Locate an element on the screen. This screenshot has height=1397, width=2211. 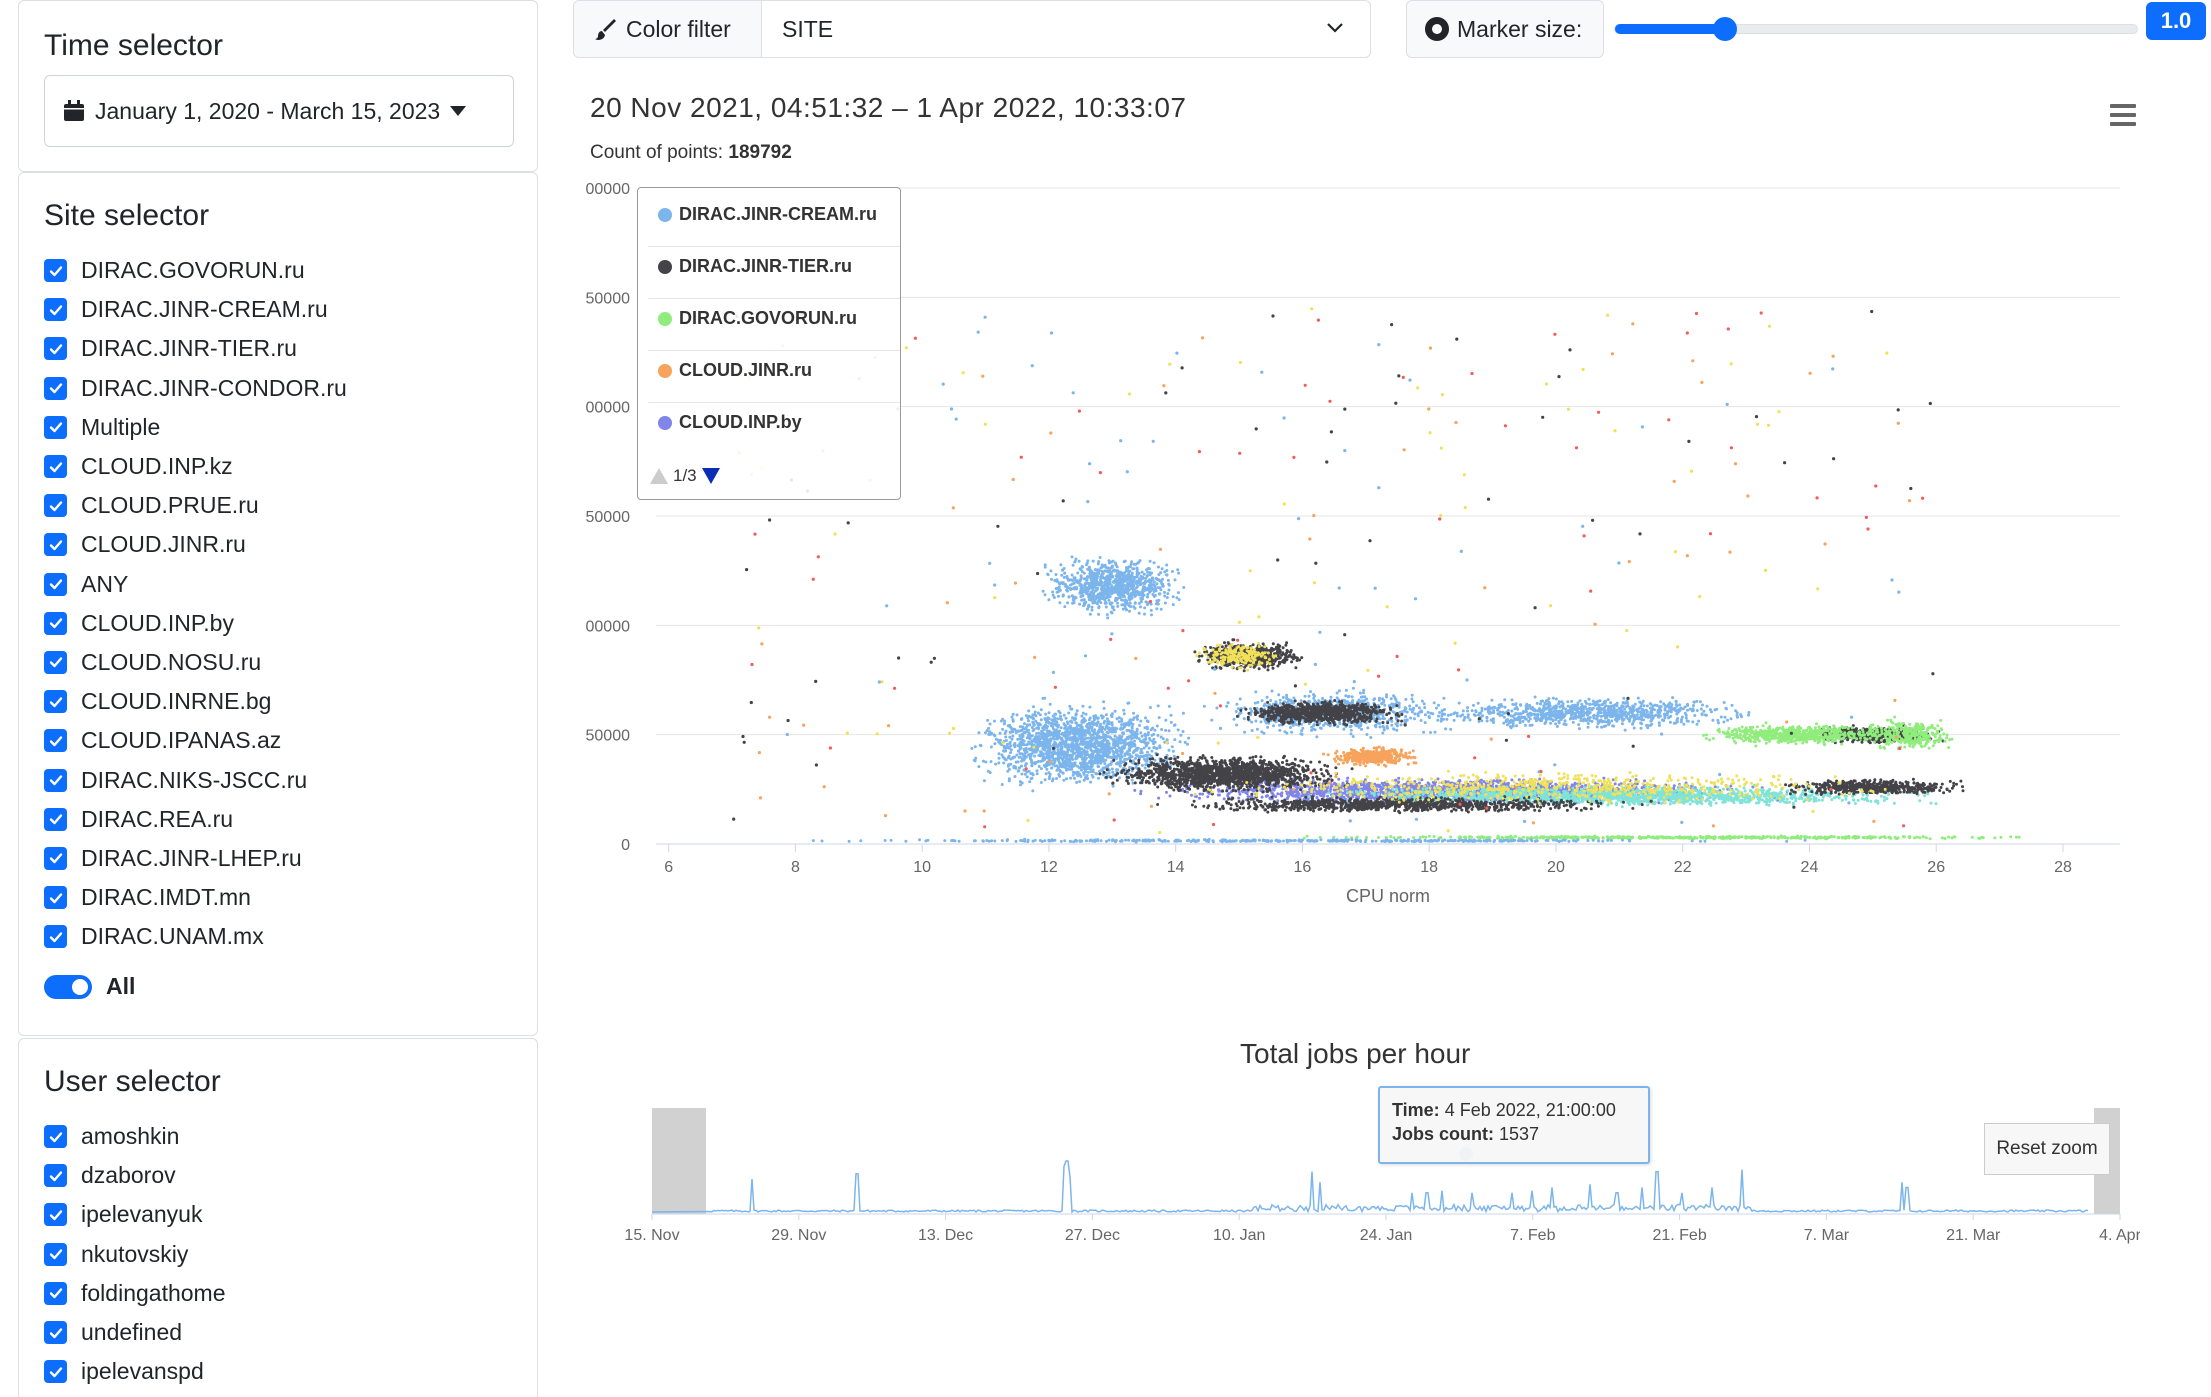
site-checkbox-row: DIRAC.UNAM.mx is located at coordinates (195, 936).